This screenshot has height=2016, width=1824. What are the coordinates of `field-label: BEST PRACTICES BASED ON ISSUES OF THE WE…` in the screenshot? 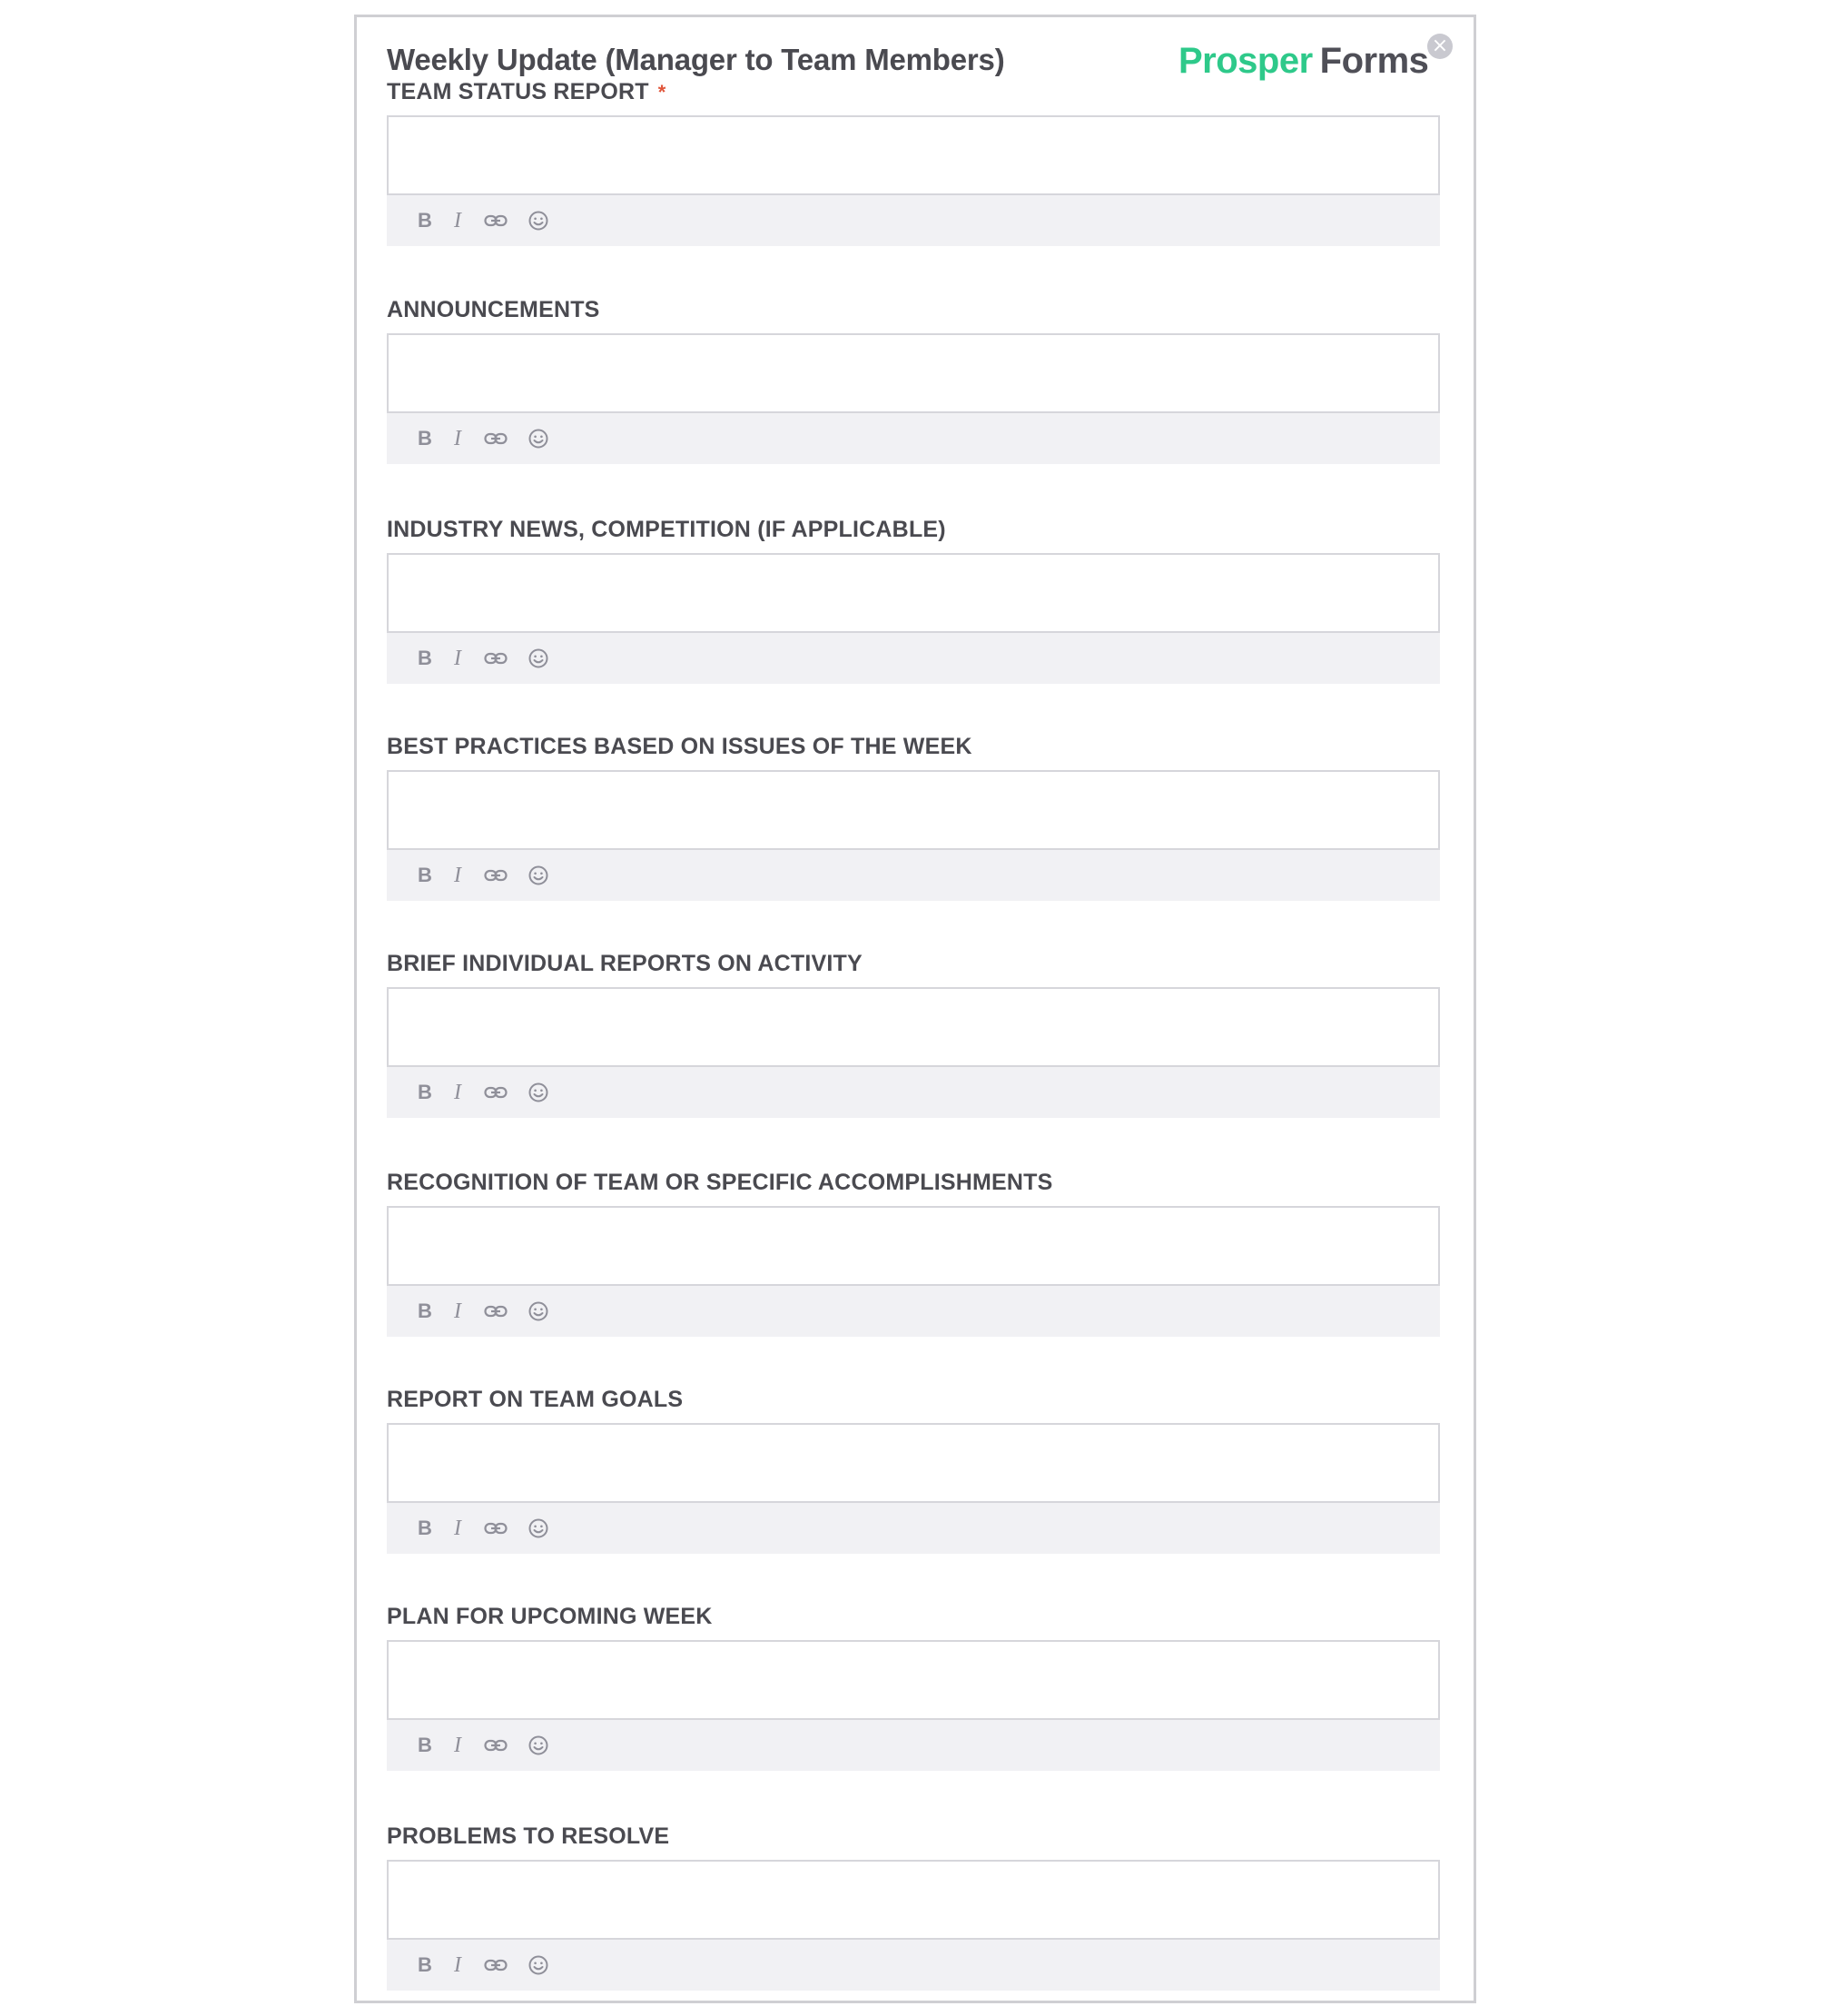 It's located at (679, 747).